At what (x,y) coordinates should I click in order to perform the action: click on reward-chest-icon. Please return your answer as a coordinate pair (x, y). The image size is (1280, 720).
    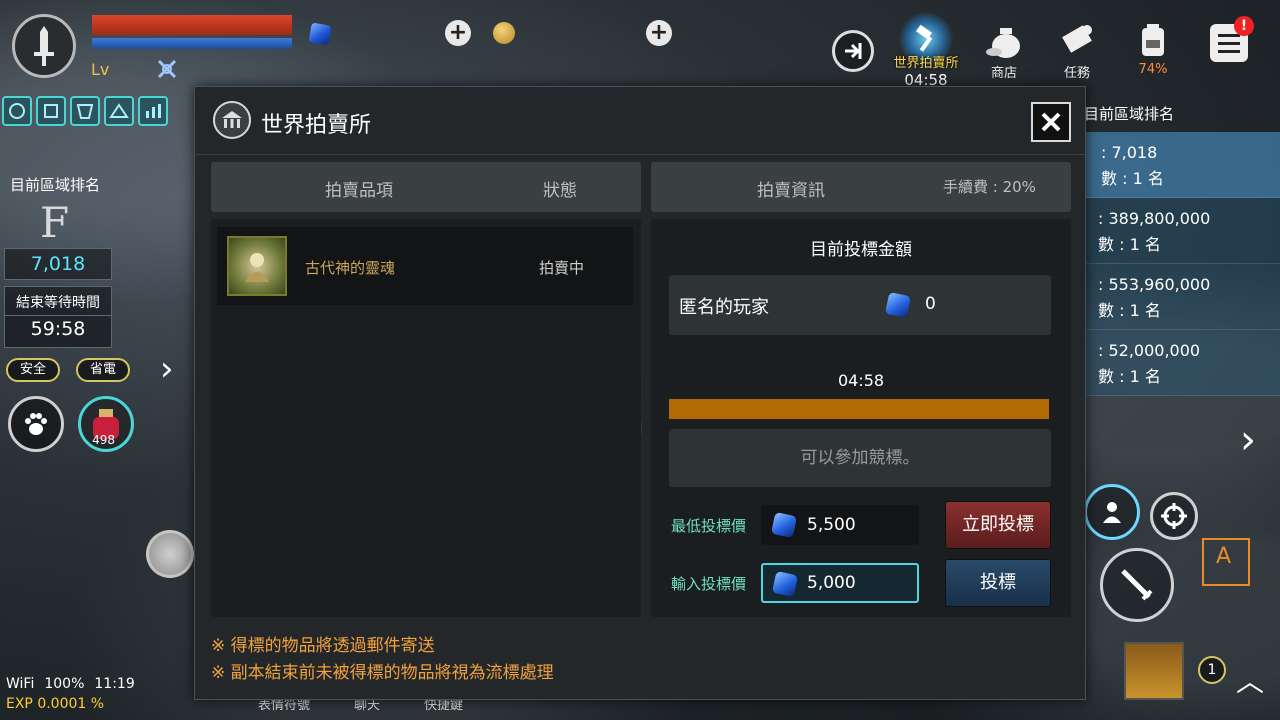
    Looking at the image, I should click on (1154, 671).